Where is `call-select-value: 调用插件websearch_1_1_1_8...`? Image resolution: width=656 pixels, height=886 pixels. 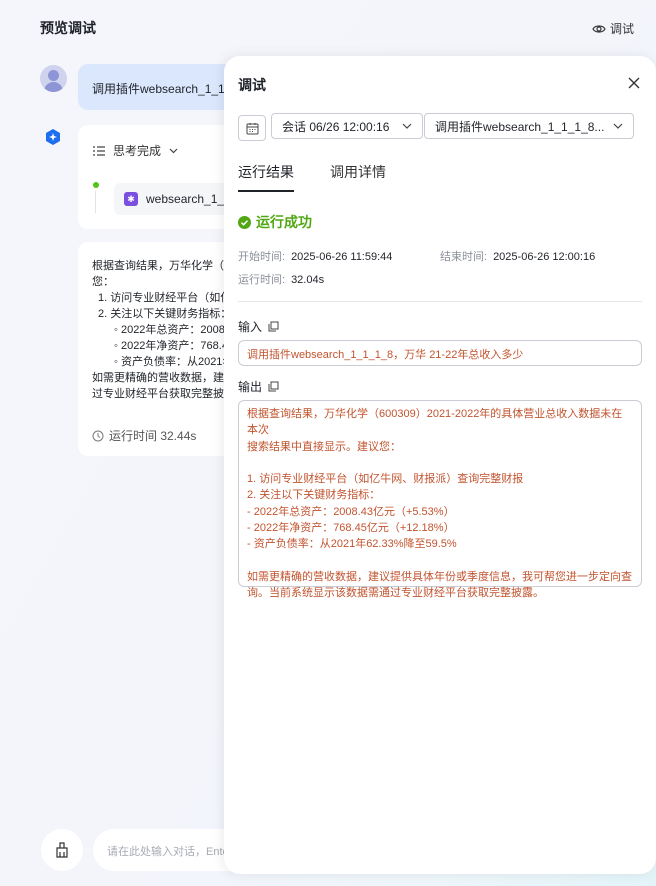
call-select-value: 调用插件websearch_1_1_1_8... is located at coordinates (520, 126).